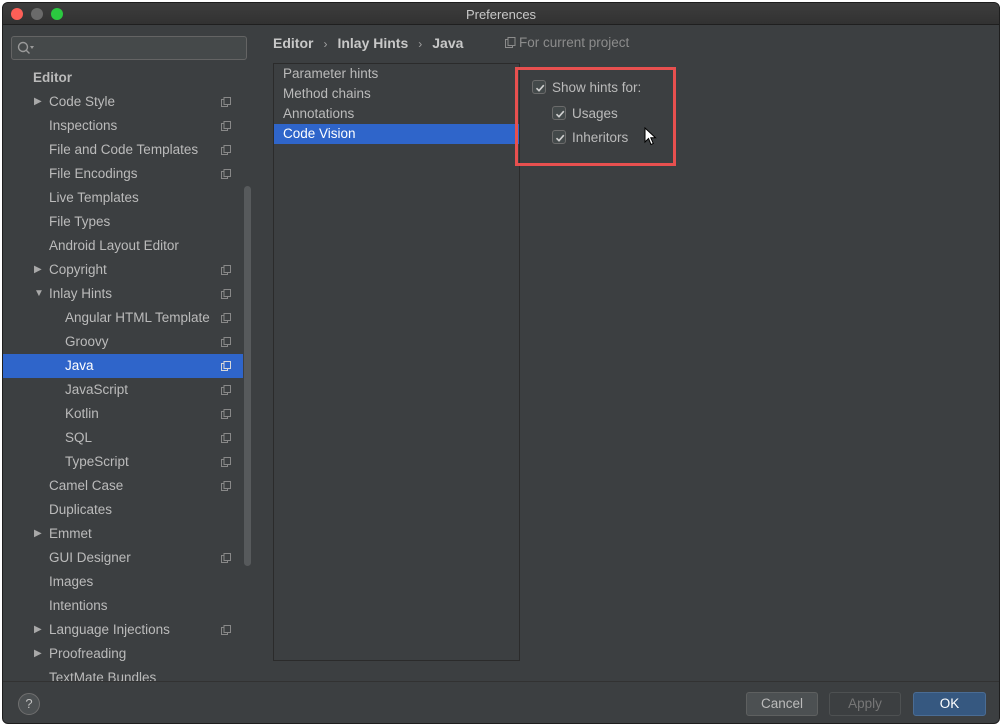 The image size is (1002, 727). Describe the element at coordinates (123, 366) in the screenshot. I see `sidebar-item-java: Java` at that location.